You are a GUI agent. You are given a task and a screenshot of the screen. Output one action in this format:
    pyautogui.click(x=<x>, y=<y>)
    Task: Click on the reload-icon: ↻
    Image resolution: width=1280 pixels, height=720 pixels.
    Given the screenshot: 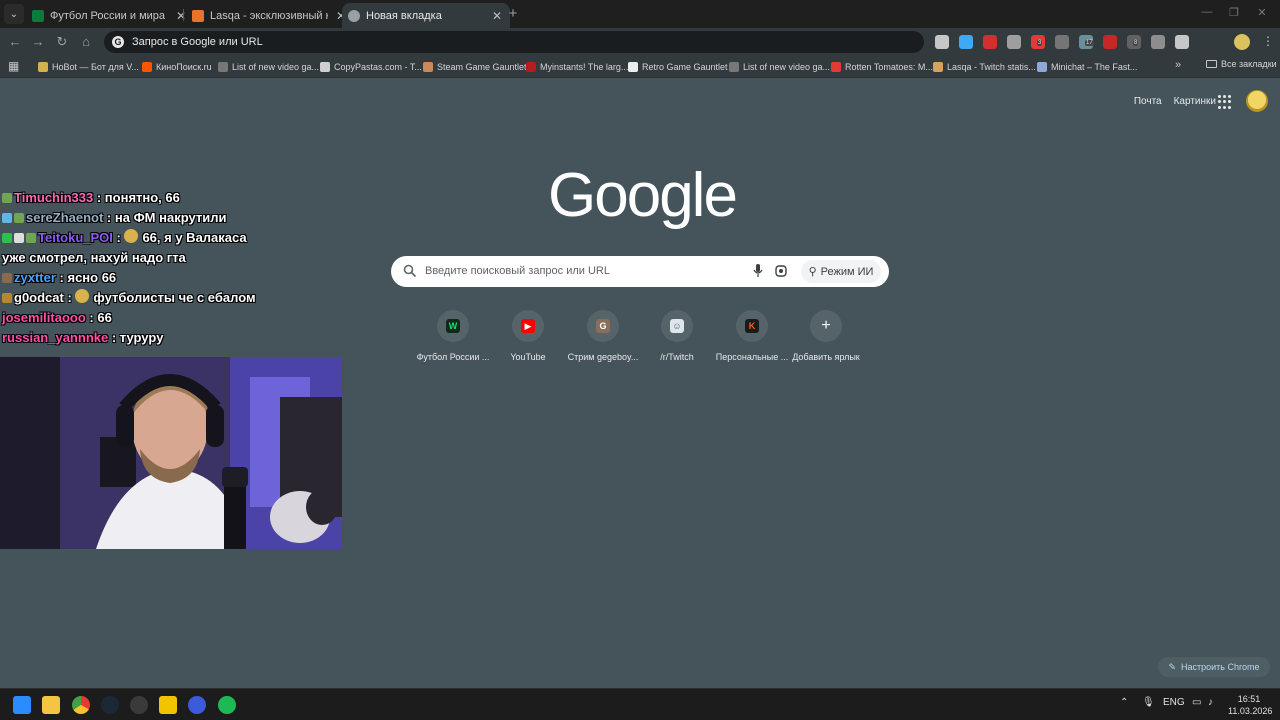 What is the action you would take?
    pyautogui.click(x=62, y=42)
    